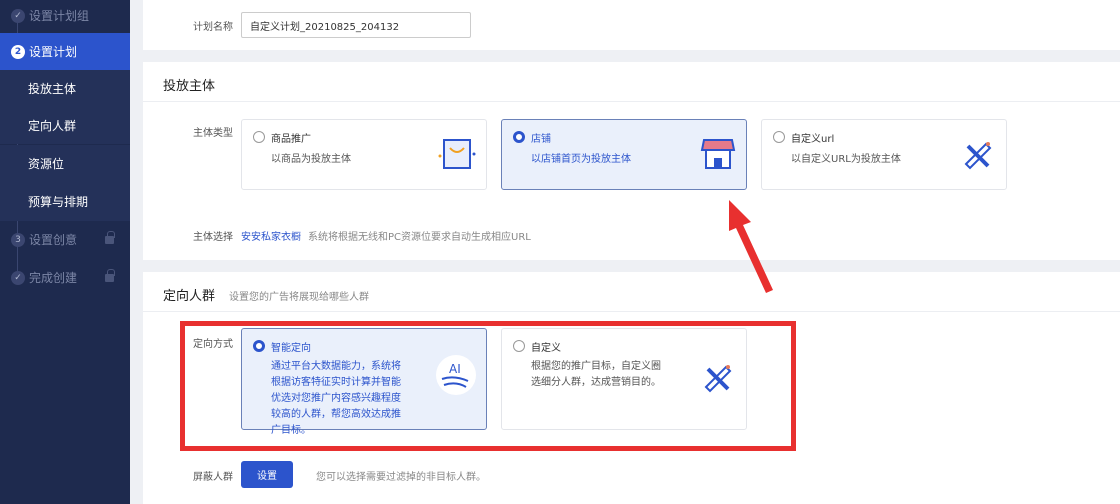 This screenshot has width=1120, height=504. I want to click on sidebar-item-budget: 预算与排期, so click(65, 201).